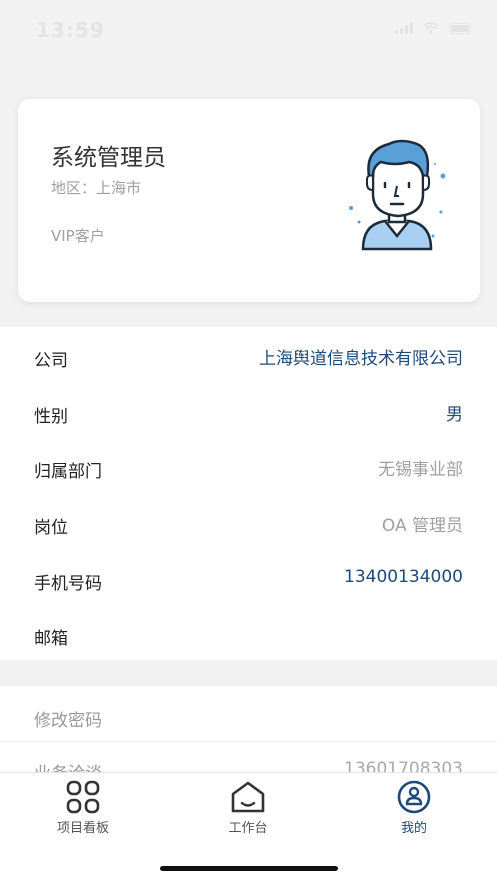  What do you see at coordinates (78, 235) in the screenshot?
I see `profile-level: VIP客户` at bounding box center [78, 235].